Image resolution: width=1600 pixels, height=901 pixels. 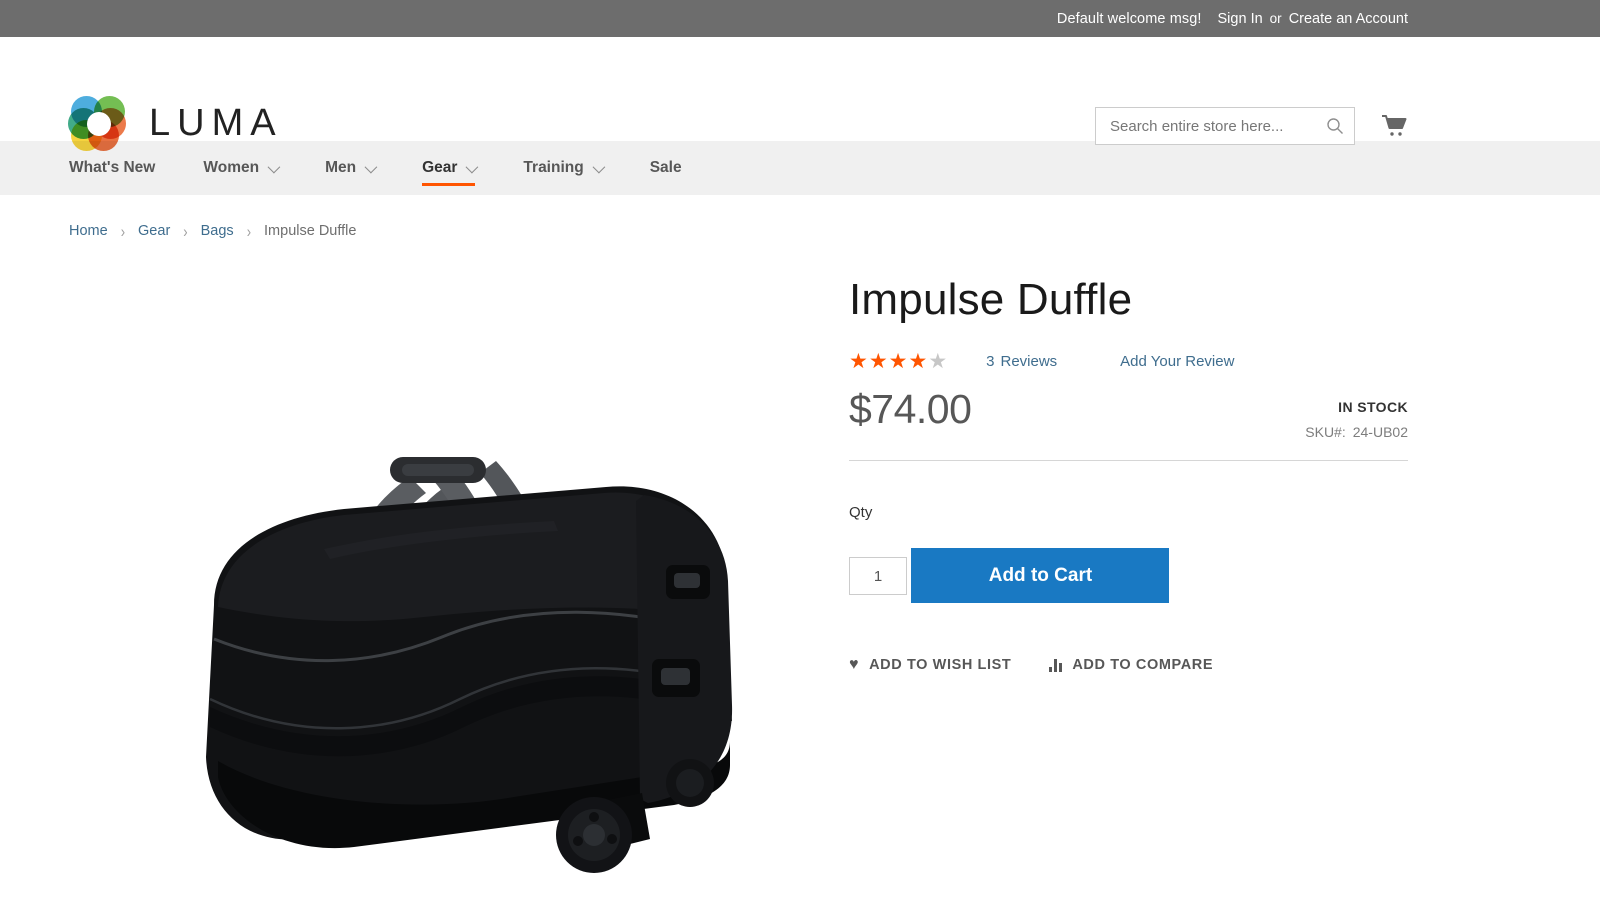 What do you see at coordinates (112, 167) in the screenshot?
I see `nav-item-label: What's New` at bounding box center [112, 167].